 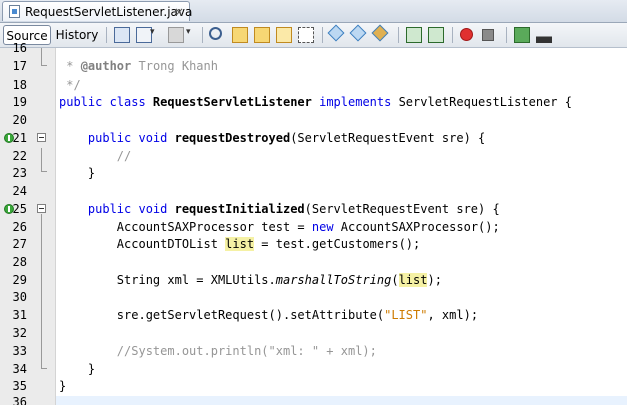 I want to click on code-token: AccountSAXProcessor test =, so click(x=185, y=227).